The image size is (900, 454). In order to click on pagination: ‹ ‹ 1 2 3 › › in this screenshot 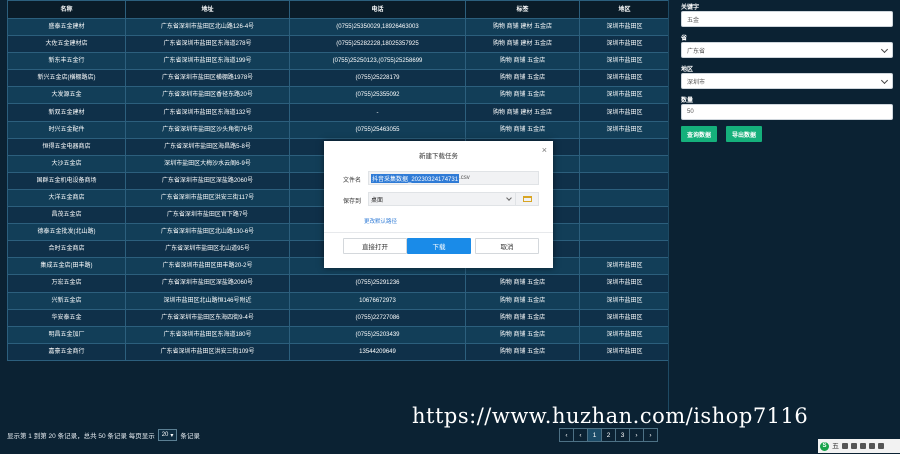, I will do `click(608, 435)`.